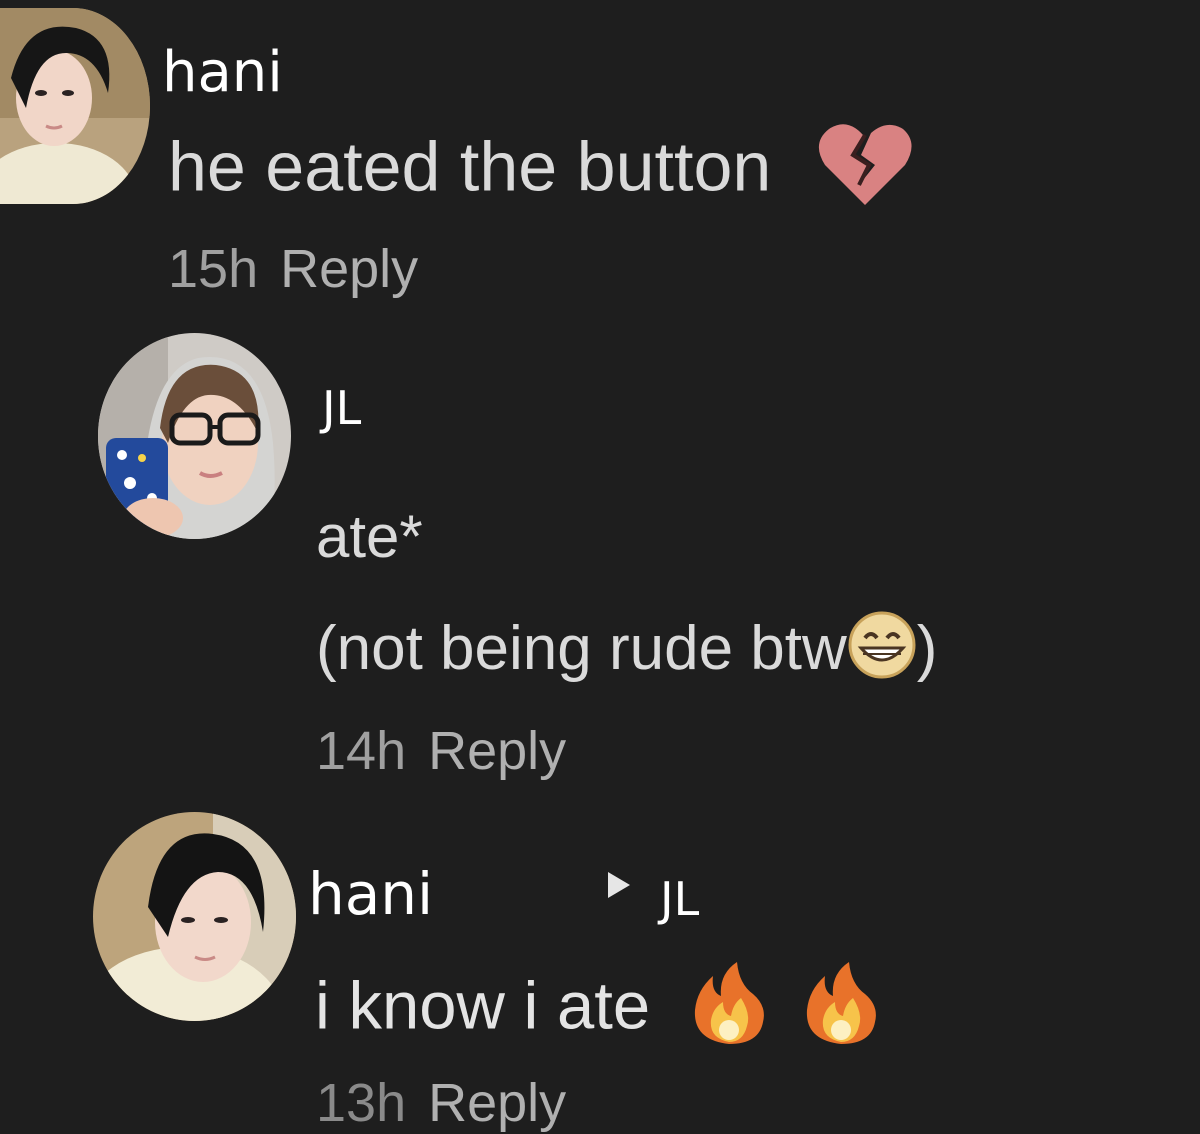 The width and height of the screenshot is (1200, 1134). What do you see at coordinates (341, 408) in the screenshot?
I see `comment-username: JL` at bounding box center [341, 408].